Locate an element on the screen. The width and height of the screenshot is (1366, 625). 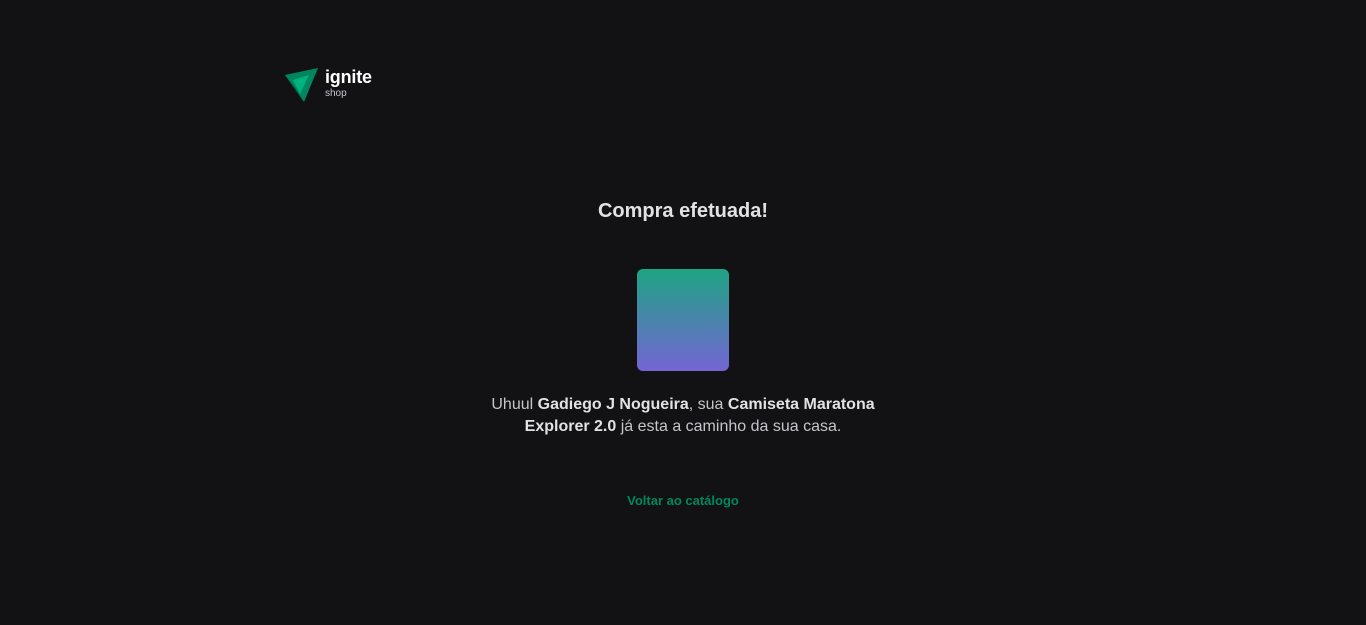
message-middle: , sua is located at coordinates (708, 404).